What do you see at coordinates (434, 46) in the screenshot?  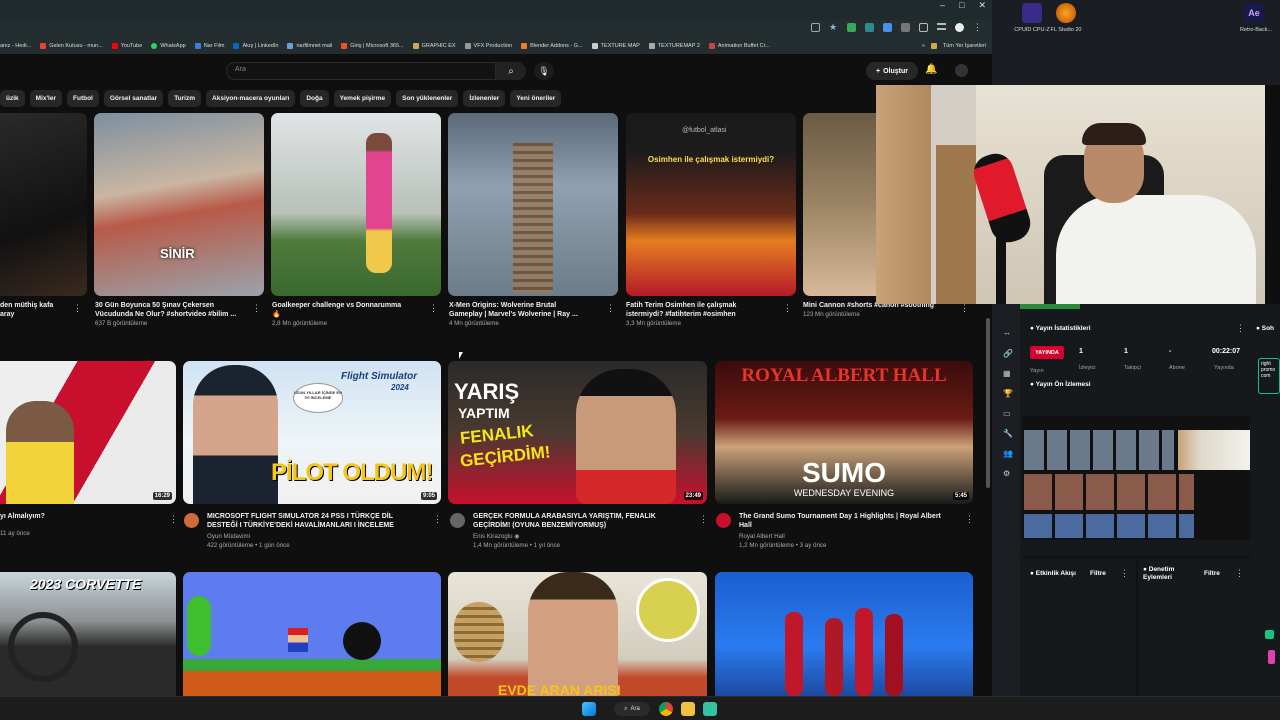 I see `bookmark-item: GRAPHIC EX` at bounding box center [434, 46].